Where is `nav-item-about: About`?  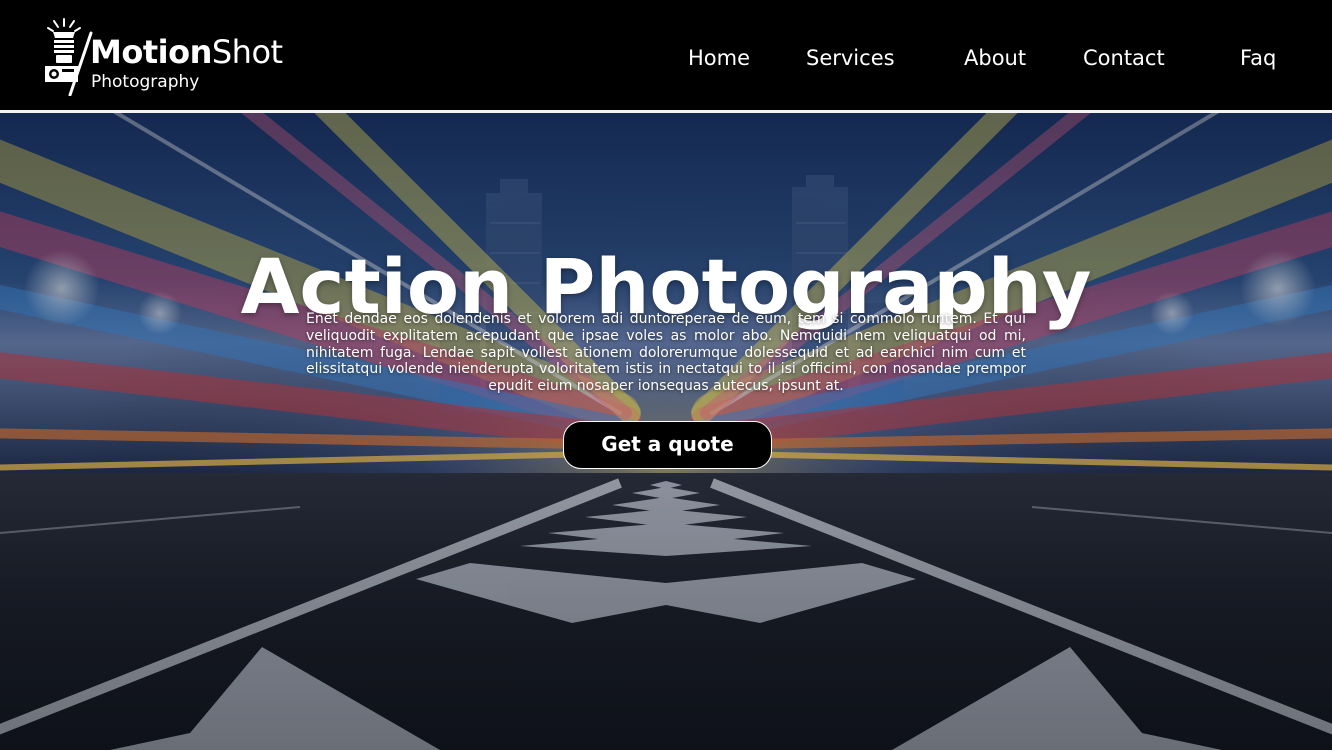
nav-item-about: About is located at coordinates (995, 58).